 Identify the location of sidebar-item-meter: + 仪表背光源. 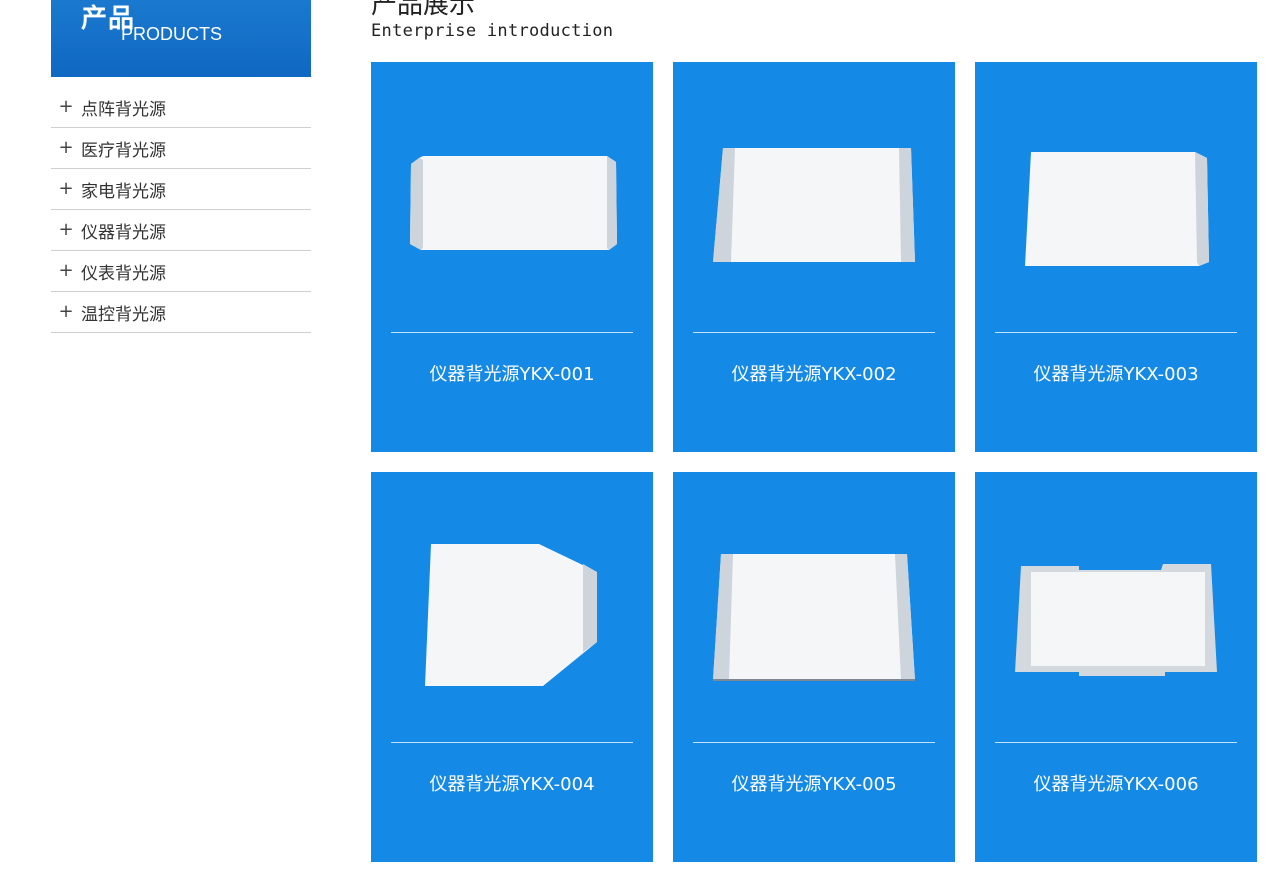
(181, 271).